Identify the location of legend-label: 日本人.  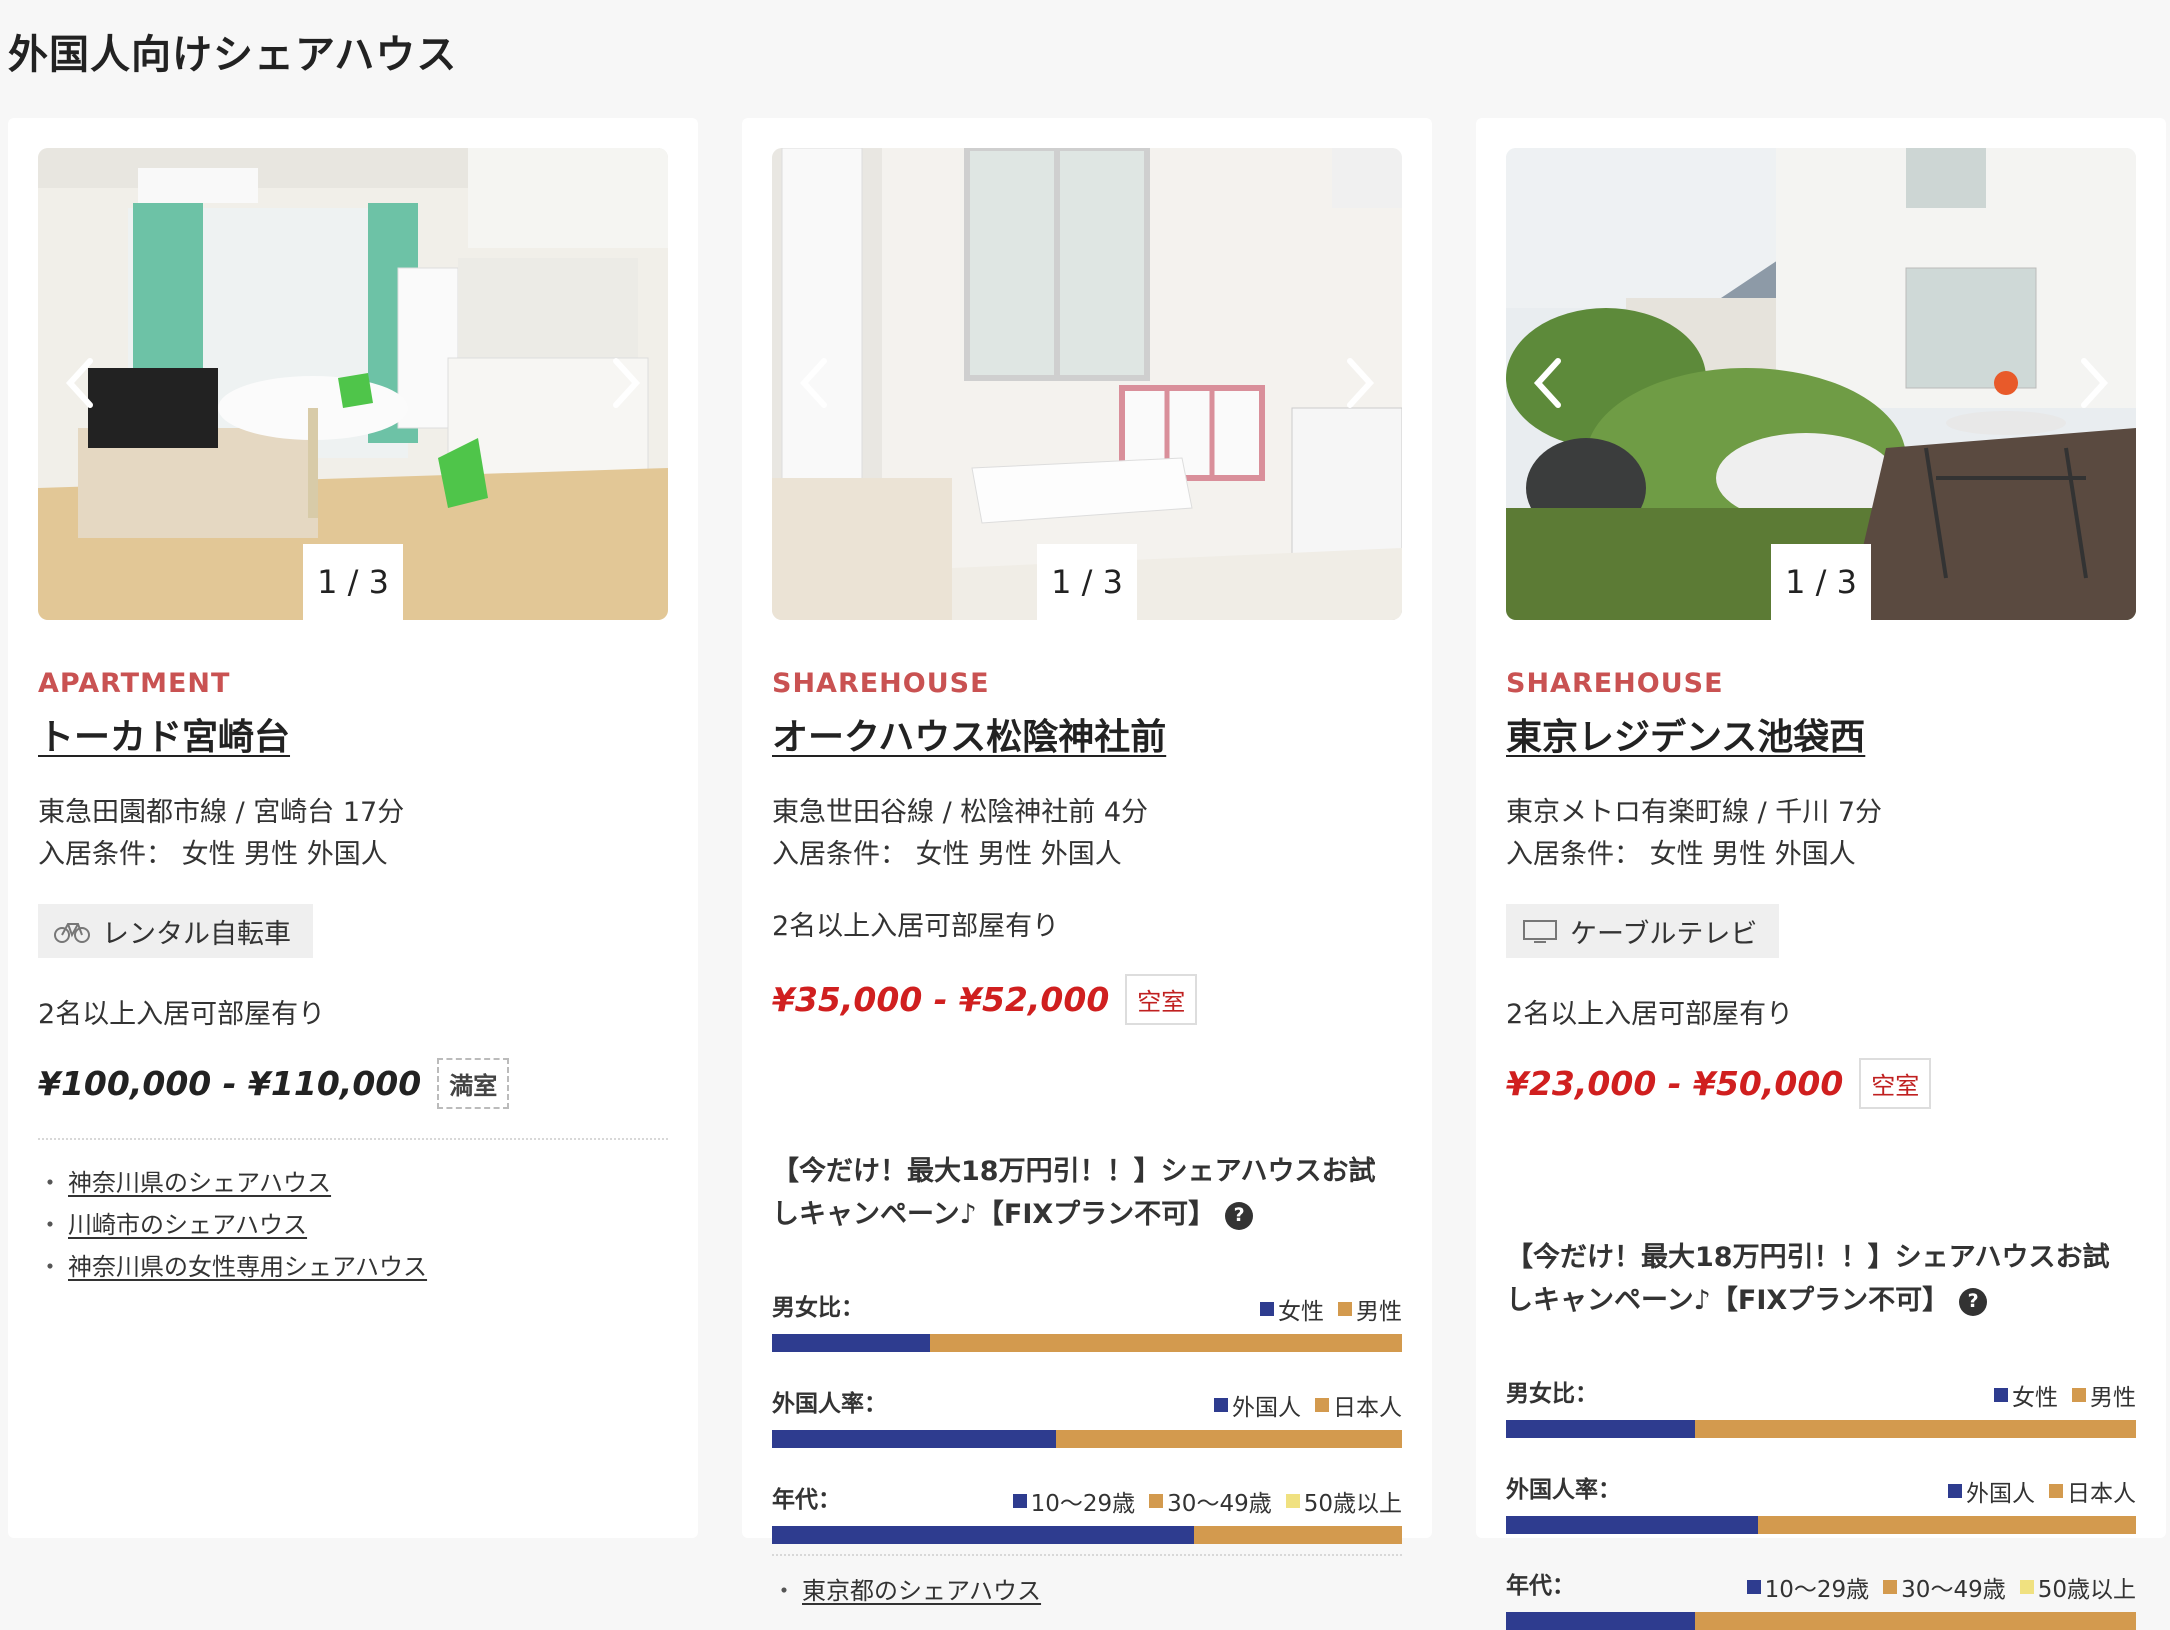
(2101, 1494).